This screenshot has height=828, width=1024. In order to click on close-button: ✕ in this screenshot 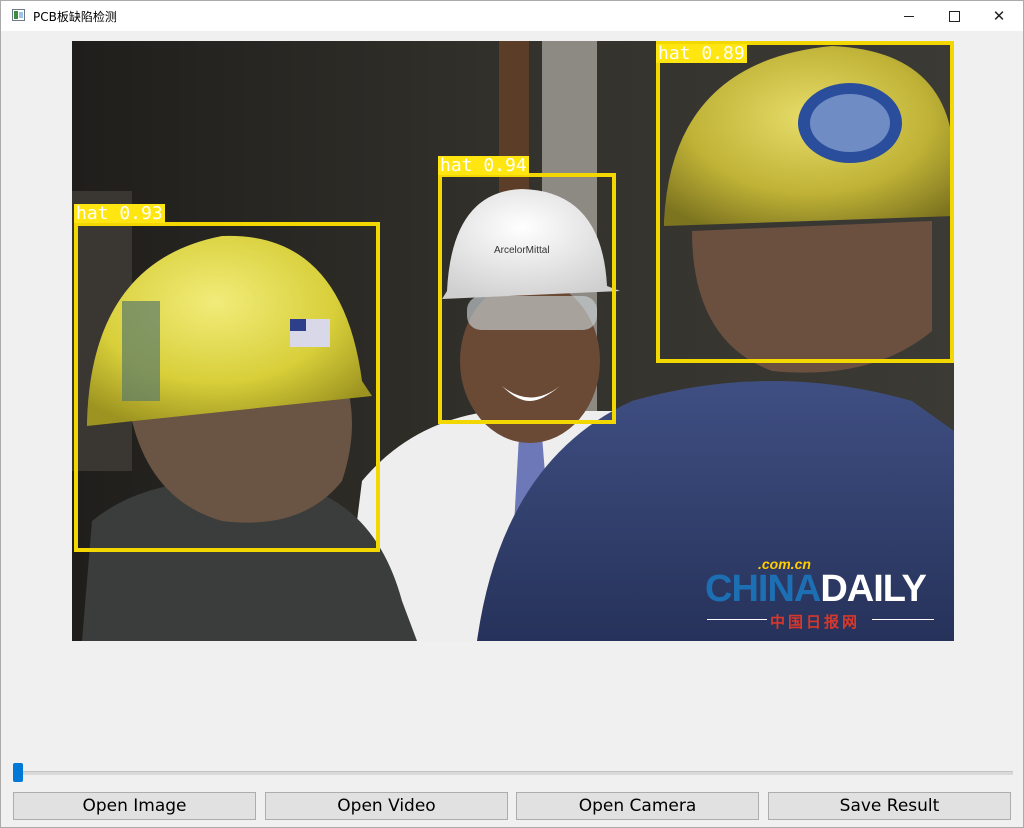, I will do `click(999, 16)`.